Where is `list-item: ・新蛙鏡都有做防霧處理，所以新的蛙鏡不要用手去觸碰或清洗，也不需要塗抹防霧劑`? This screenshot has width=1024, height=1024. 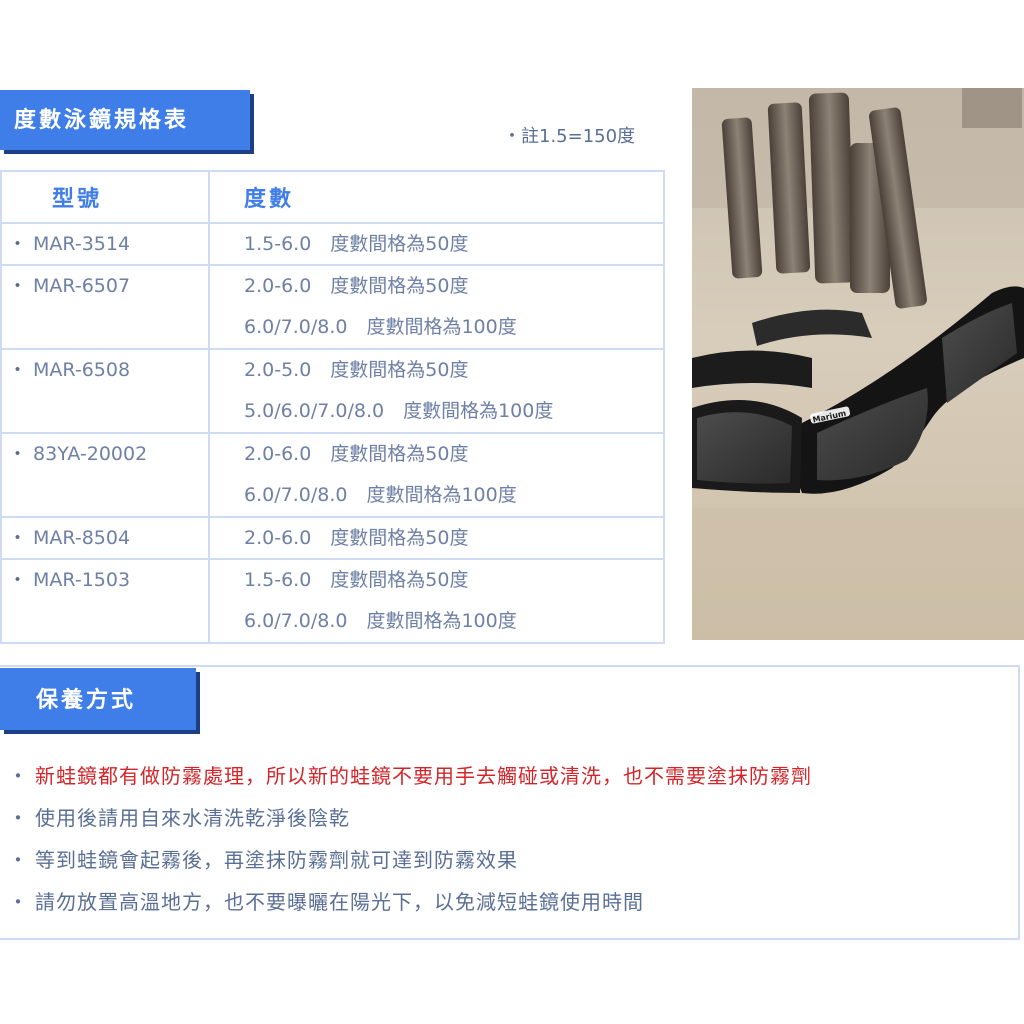 list-item: ・新蛙鏡都有做防霧處理，所以新的蛙鏡不要用手去觸碰或清洗，也不需要塗抹防霧劑 is located at coordinates (410, 776).